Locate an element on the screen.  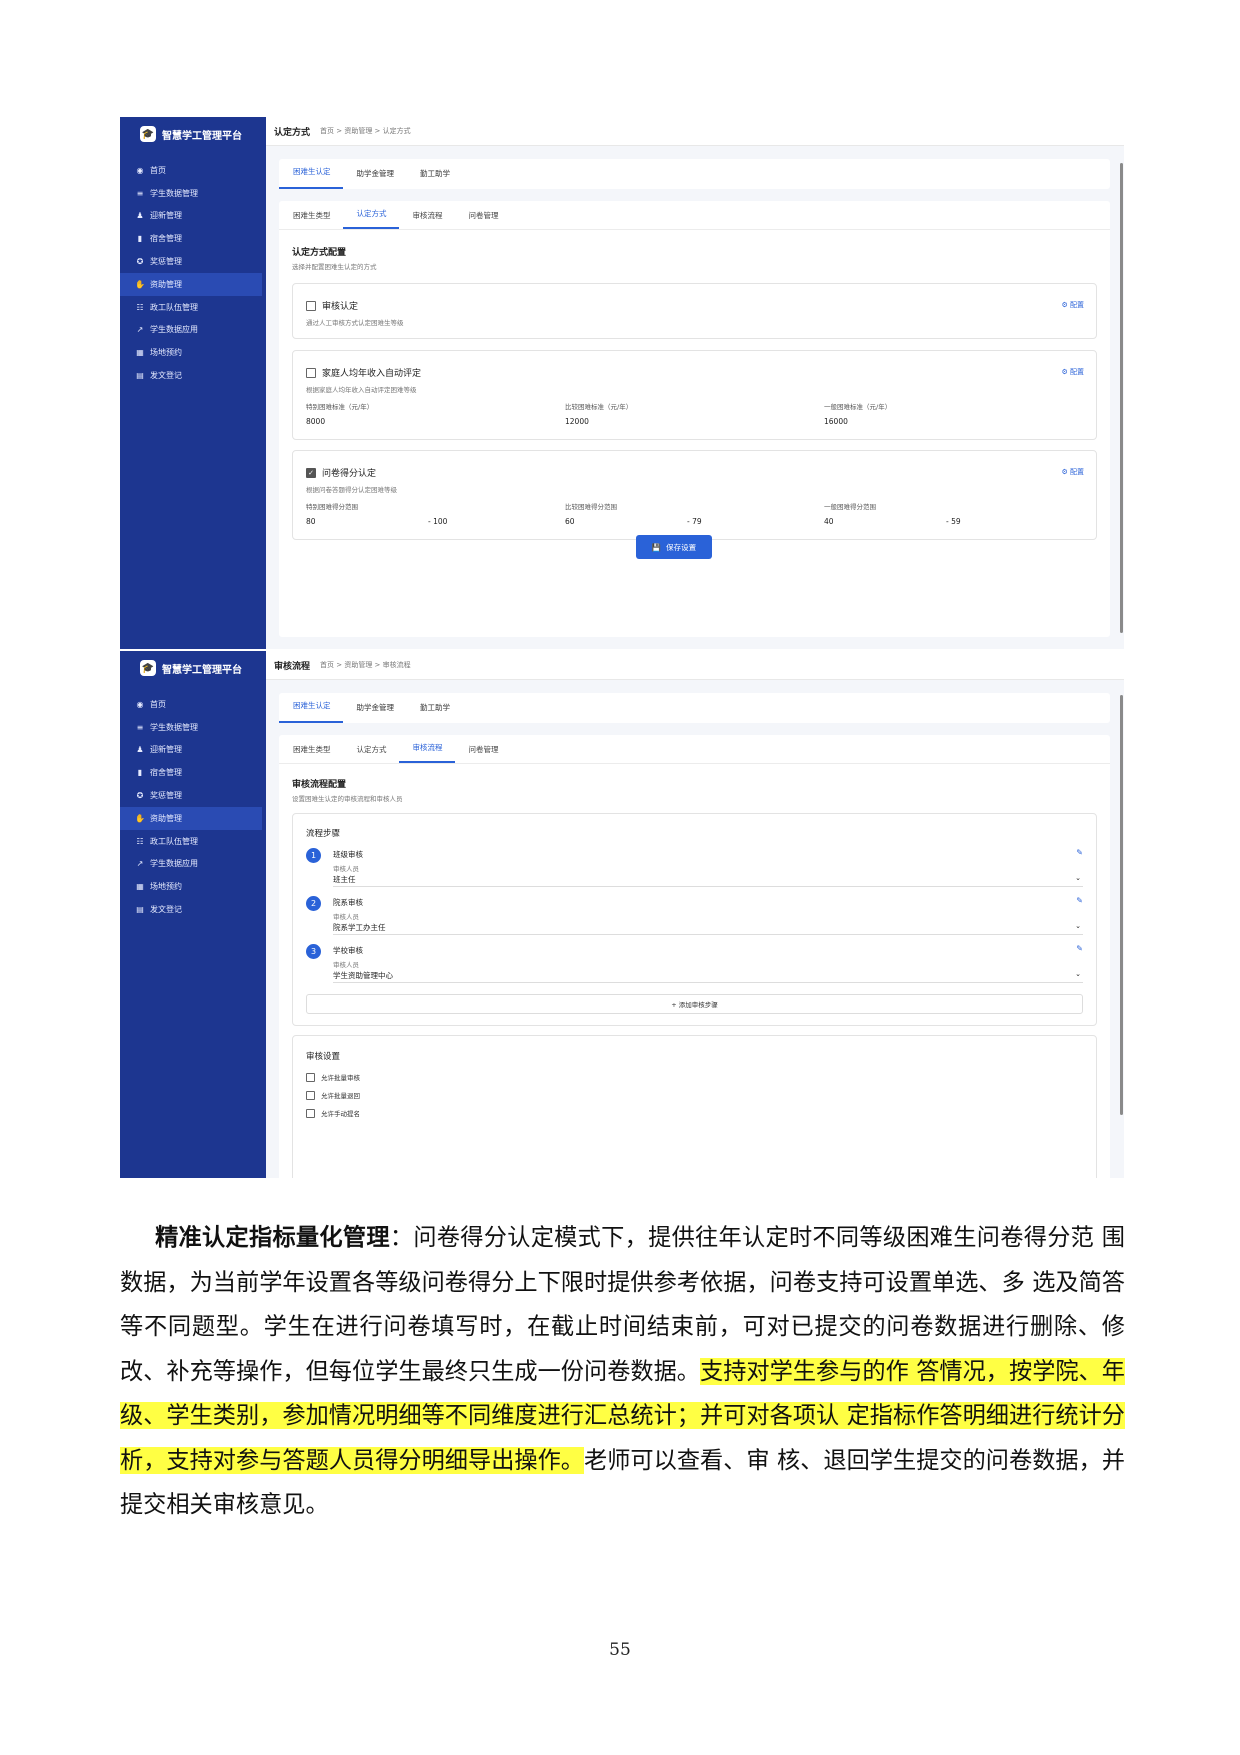
graduation-cap-icon: 🎓 is located at coordinates (148, 134).